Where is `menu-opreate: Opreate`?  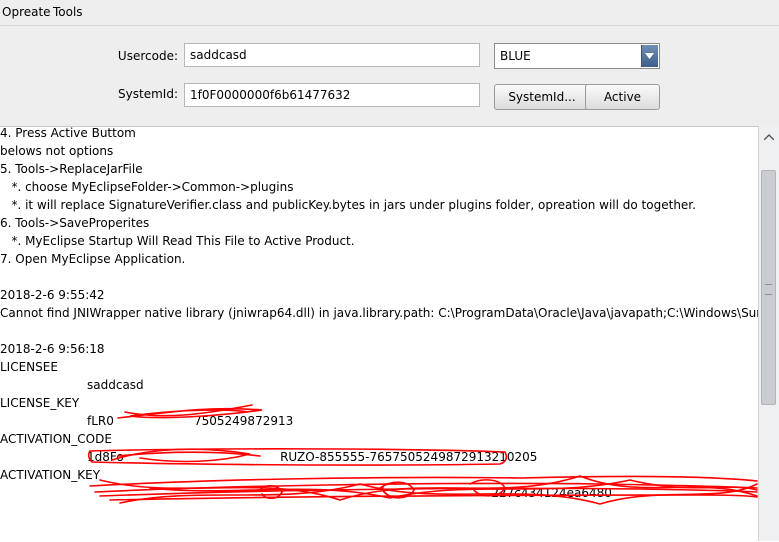 menu-opreate: Opreate is located at coordinates (26, 12).